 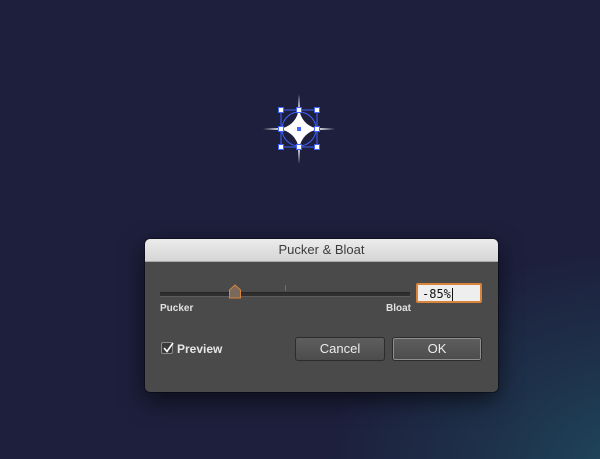 I want to click on slider-thumb-icon, so click(x=235, y=291).